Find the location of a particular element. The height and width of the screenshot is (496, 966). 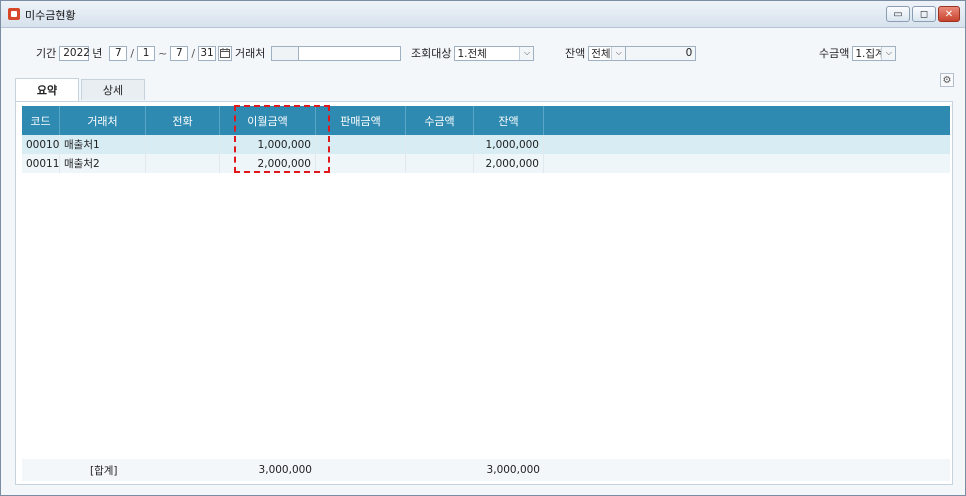

cell-code: 00011 is located at coordinates (41, 163).